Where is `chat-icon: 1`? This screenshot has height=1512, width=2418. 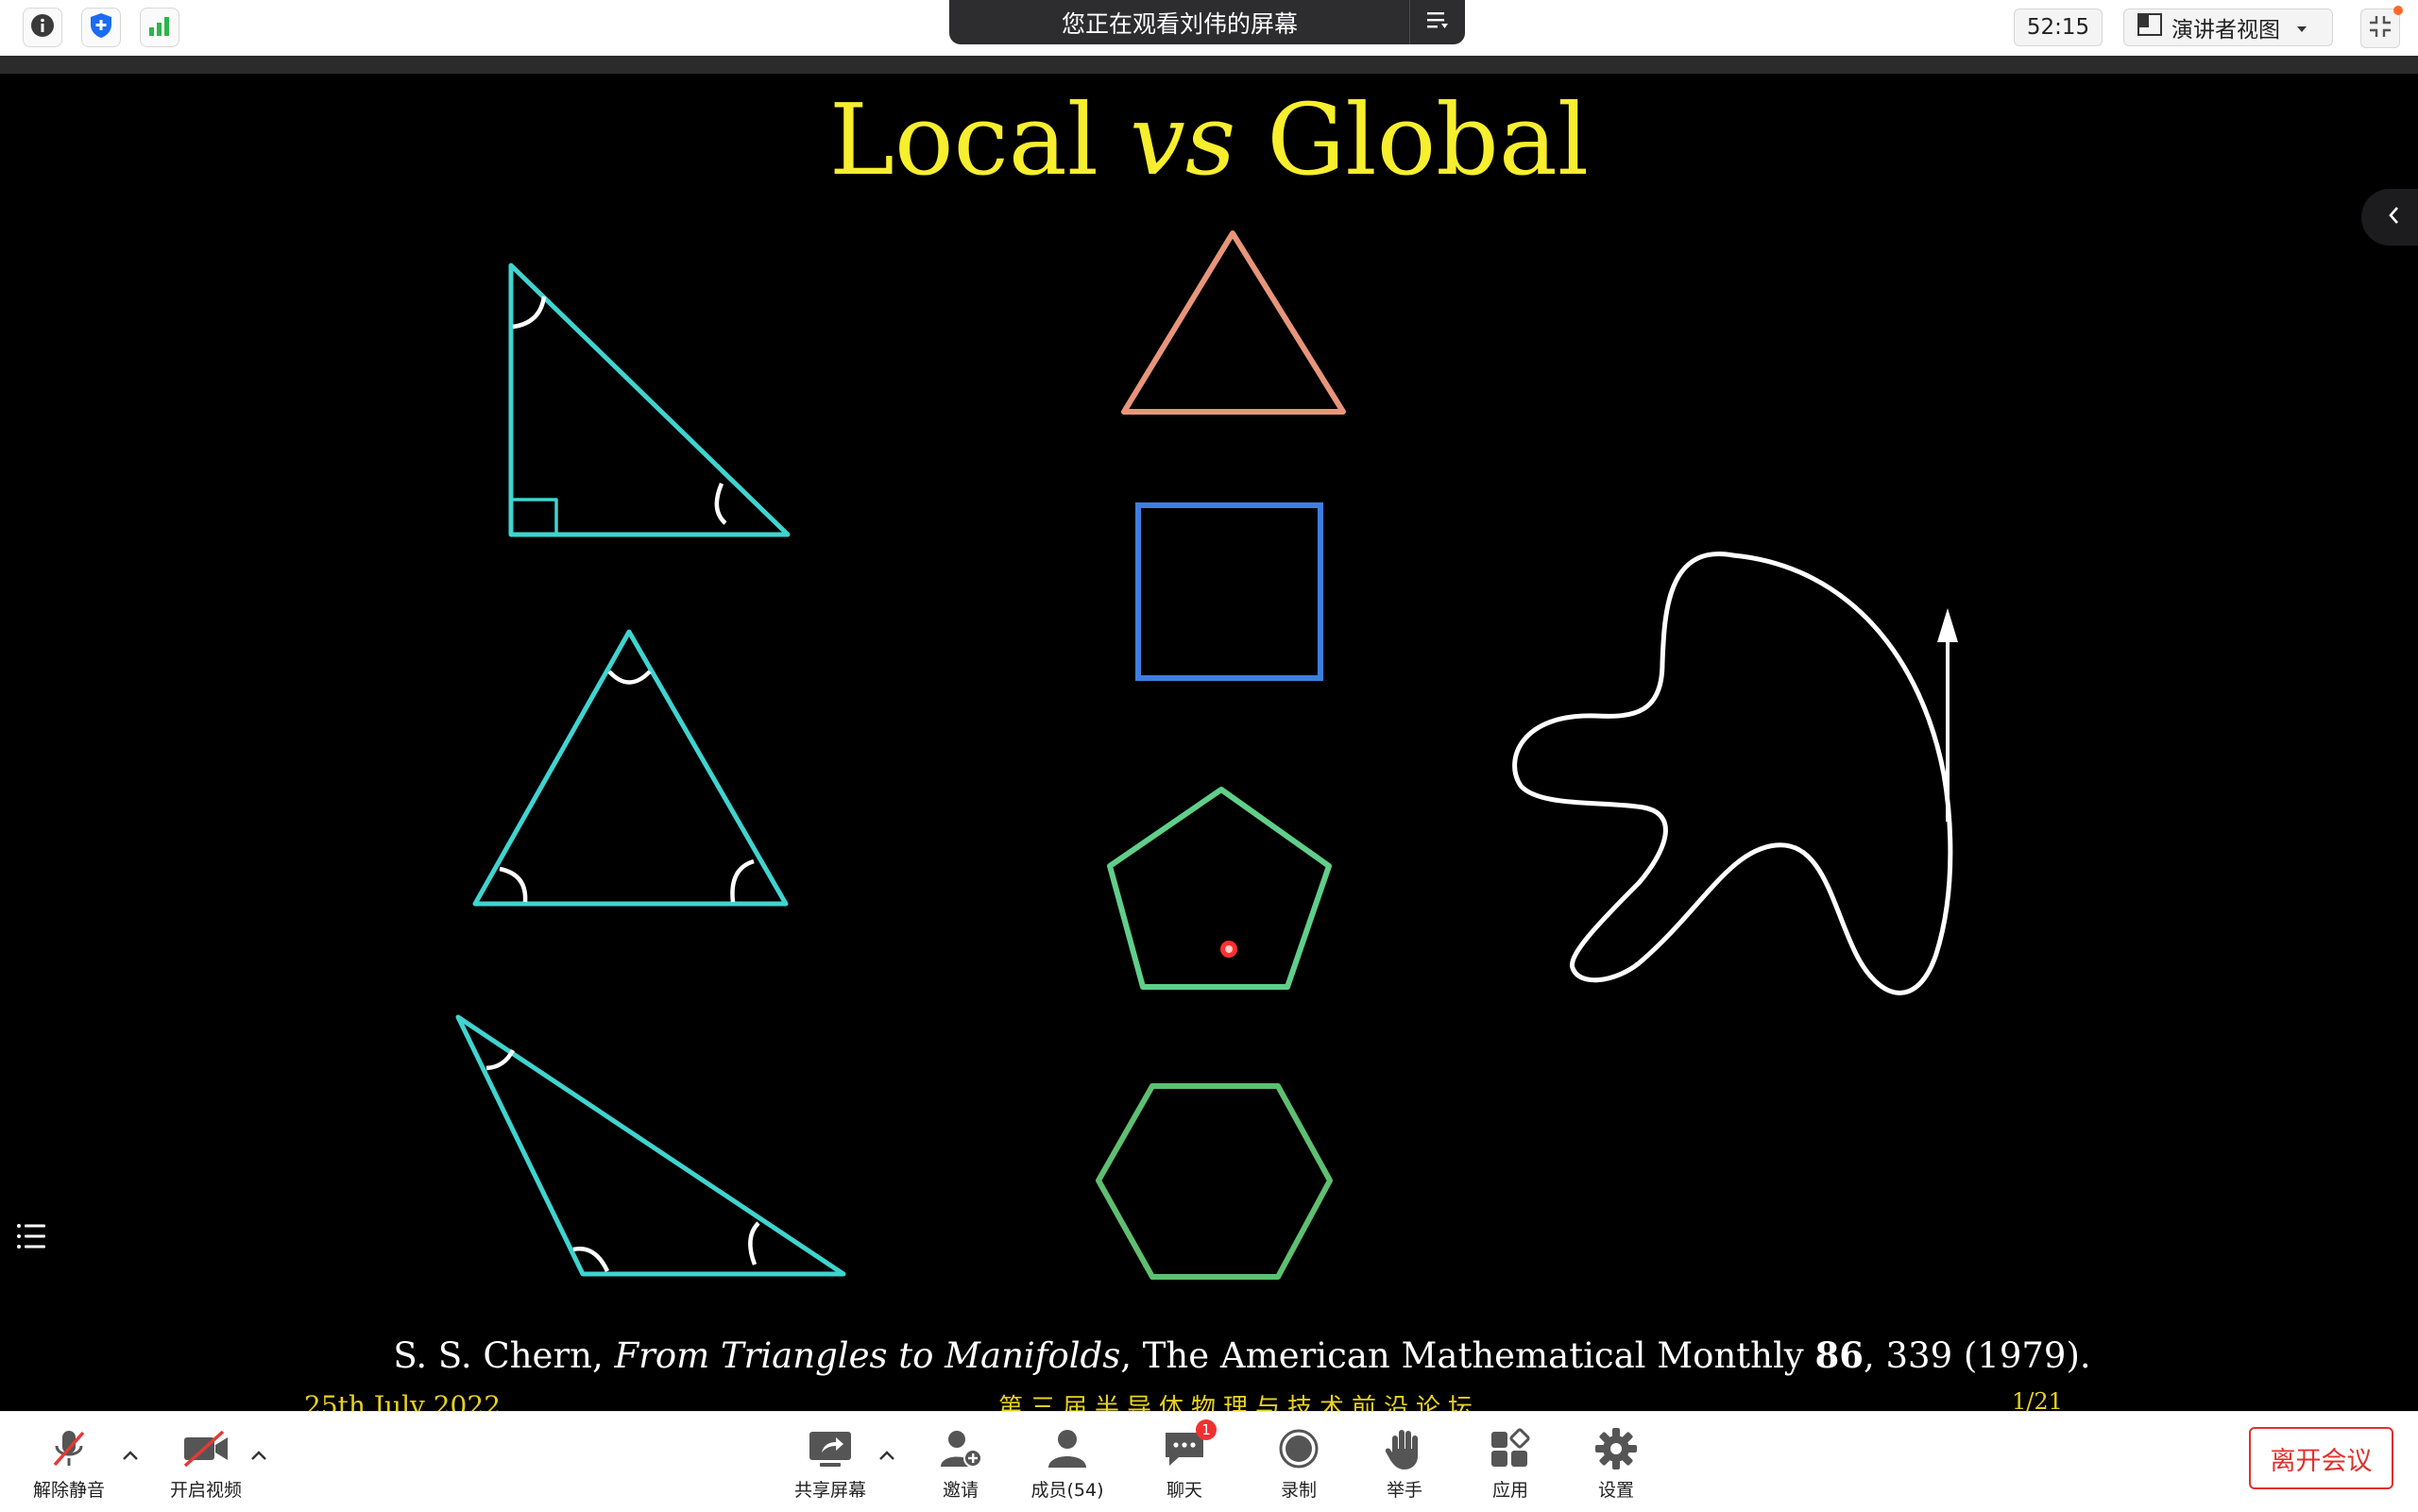
chat-icon: 1 is located at coordinates (1189, 1446).